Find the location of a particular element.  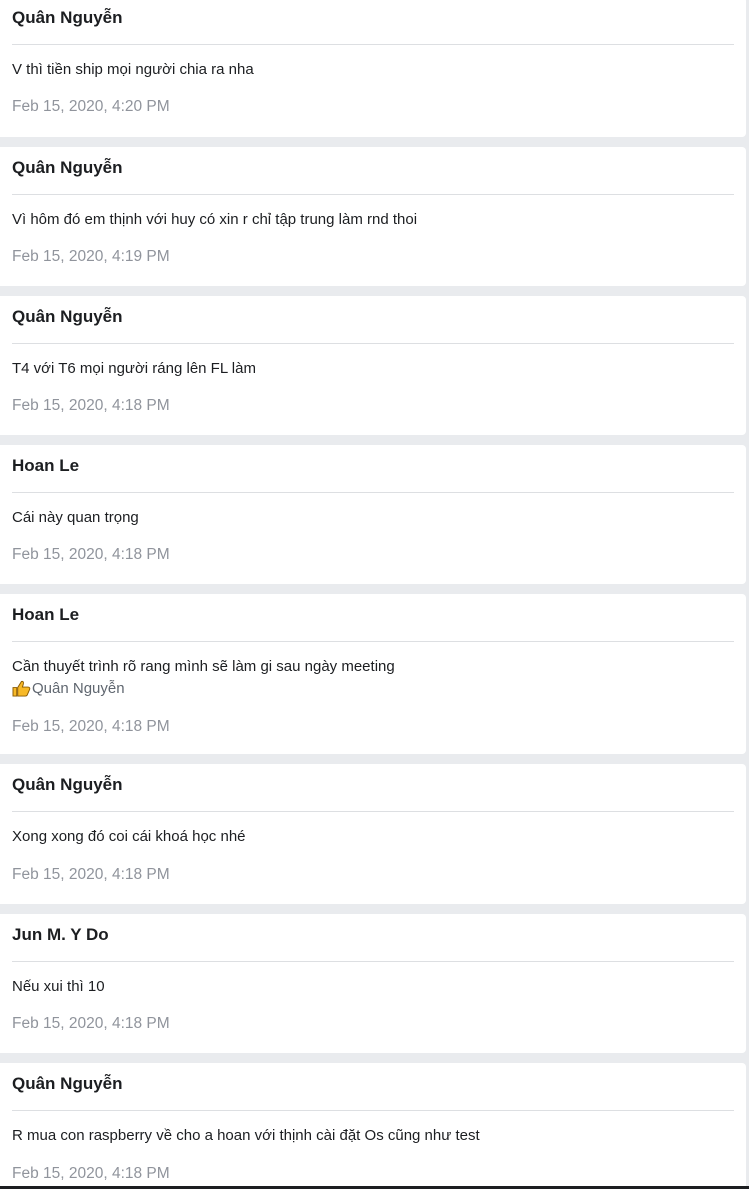

message-text: Cái này quan trọng is located at coordinates (75, 517).